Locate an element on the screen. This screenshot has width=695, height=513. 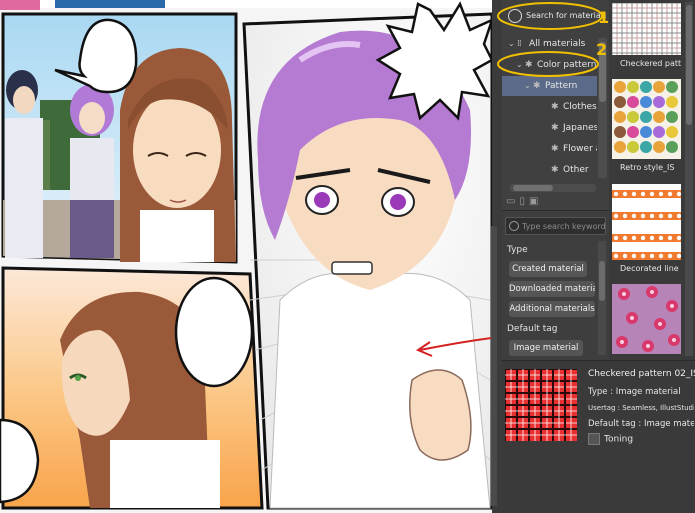
toning-checkbox is located at coordinates (594, 439).